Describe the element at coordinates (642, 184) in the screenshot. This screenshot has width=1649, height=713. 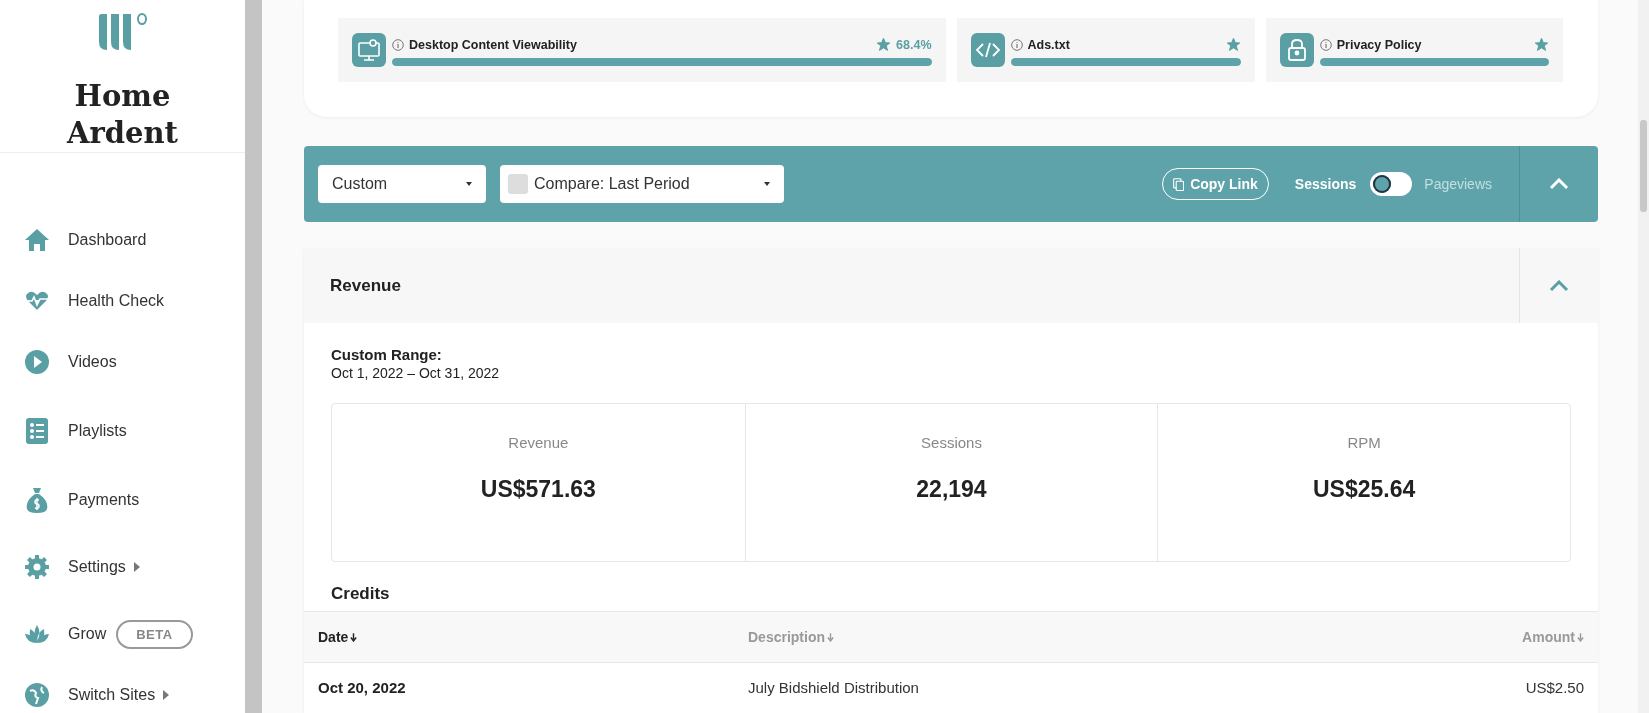
I see `compare-dropdown: Compare: Last Period` at that location.